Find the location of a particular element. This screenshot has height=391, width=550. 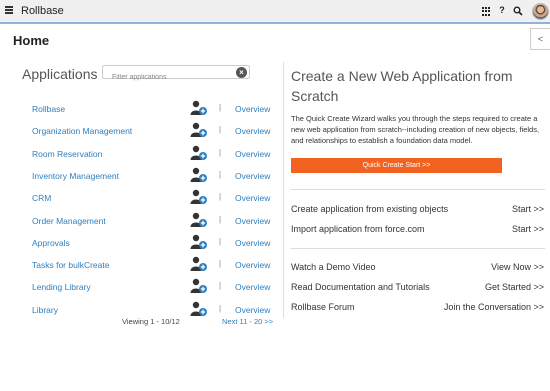

application-name-link: Rollbase is located at coordinates (48, 109).